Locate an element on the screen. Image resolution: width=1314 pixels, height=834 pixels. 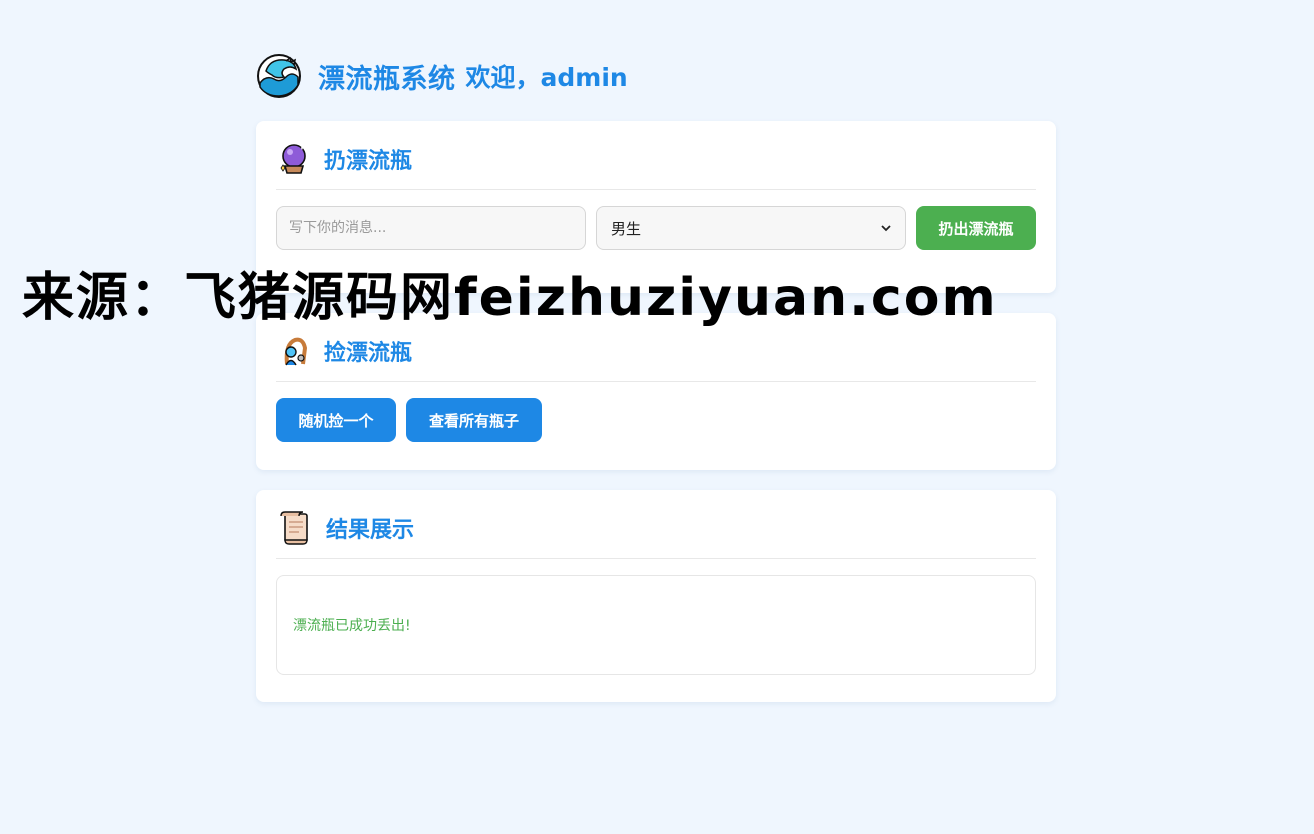
gender-select: 男生 is located at coordinates (751, 228).